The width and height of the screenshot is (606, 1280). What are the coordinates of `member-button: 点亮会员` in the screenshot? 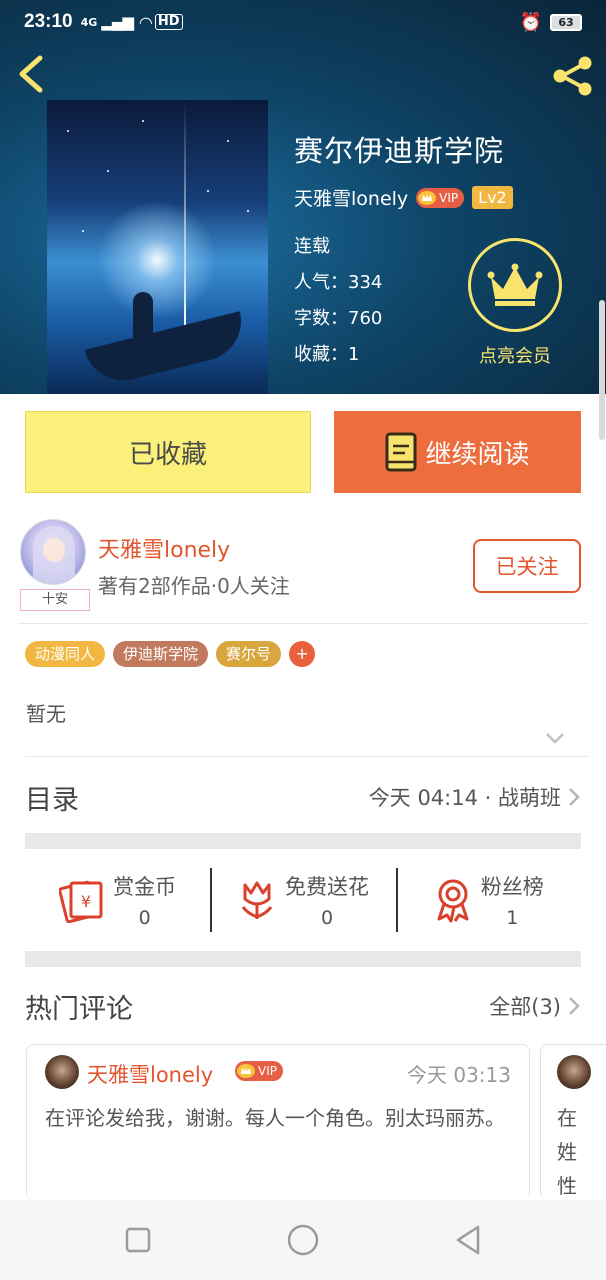 It's located at (515, 303).